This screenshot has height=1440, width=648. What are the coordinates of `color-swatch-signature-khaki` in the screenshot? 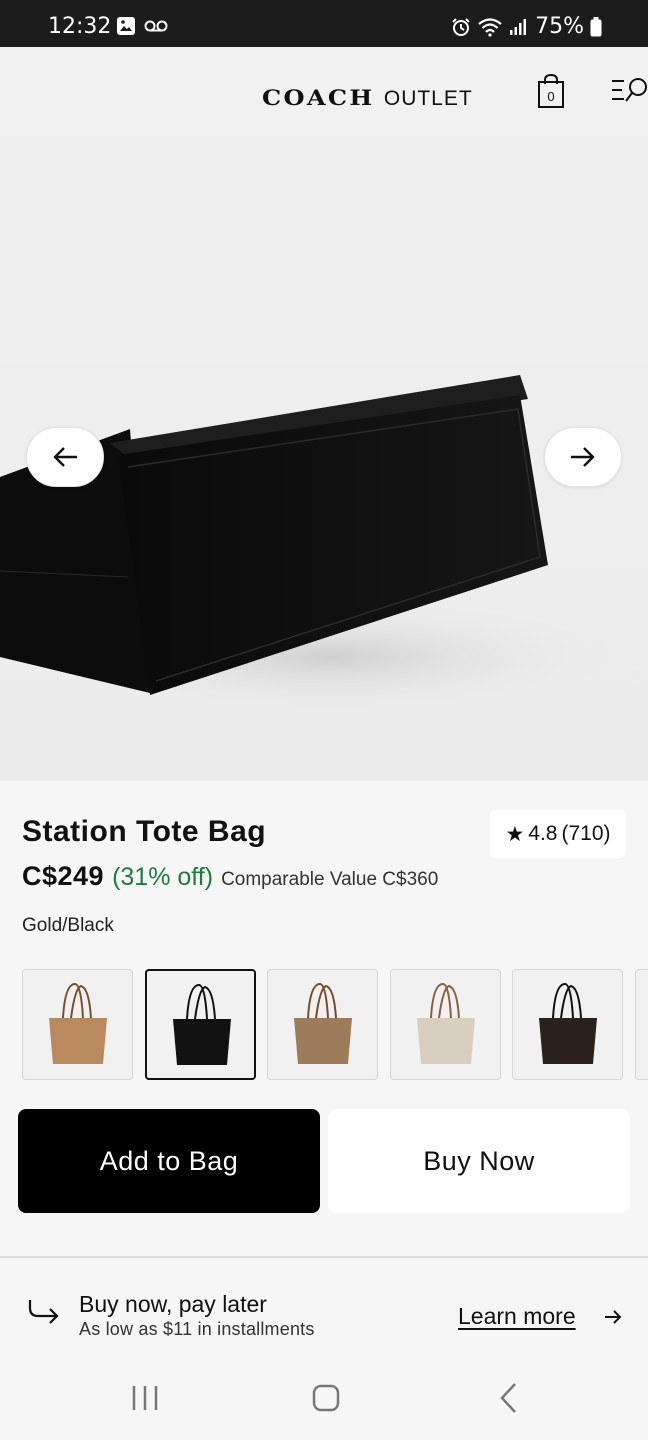 It's located at (322, 1024).